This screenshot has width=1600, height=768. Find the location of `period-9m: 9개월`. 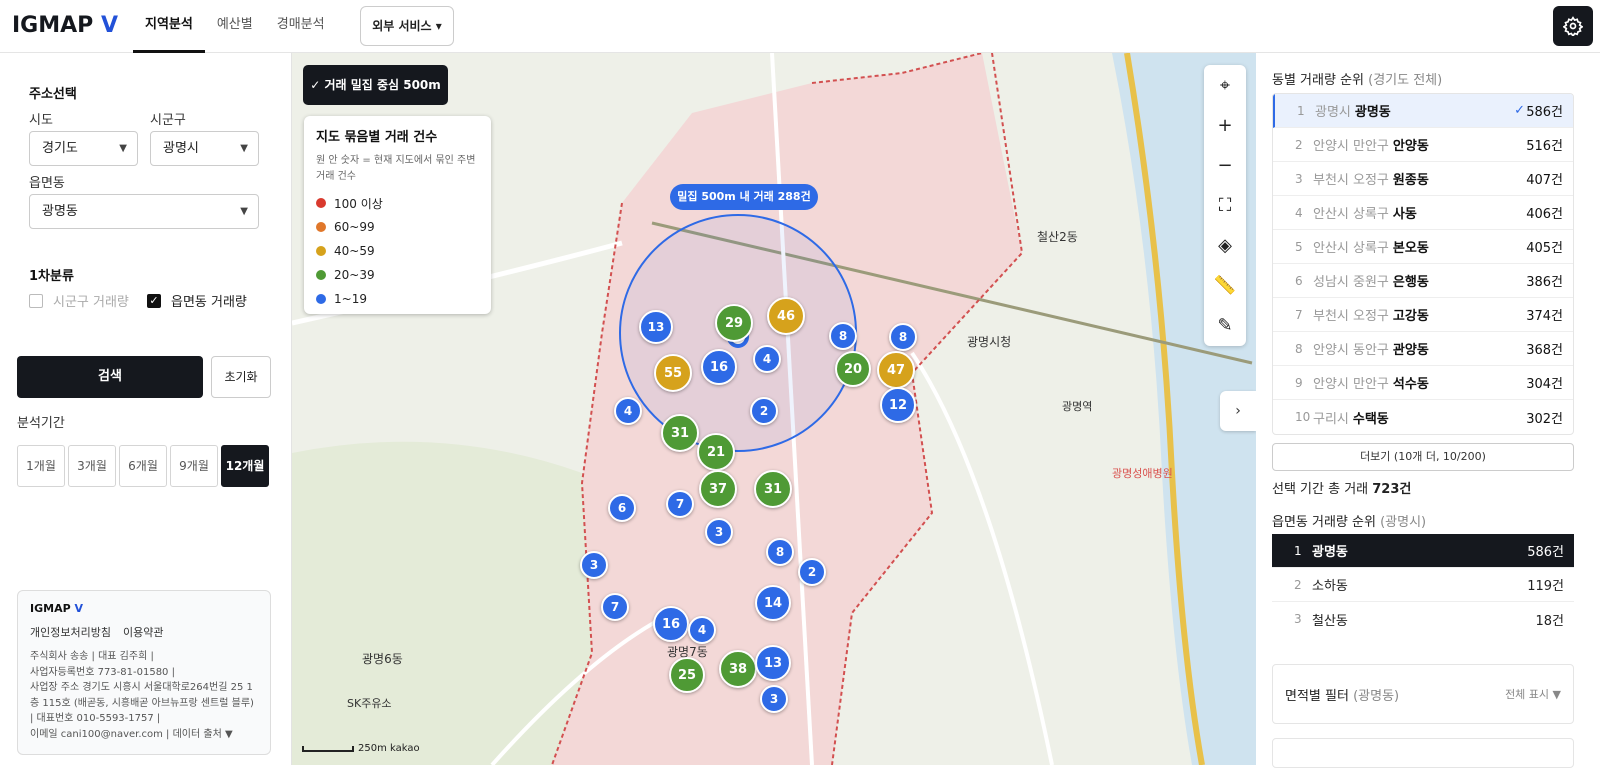

period-9m: 9개월 is located at coordinates (194, 466).